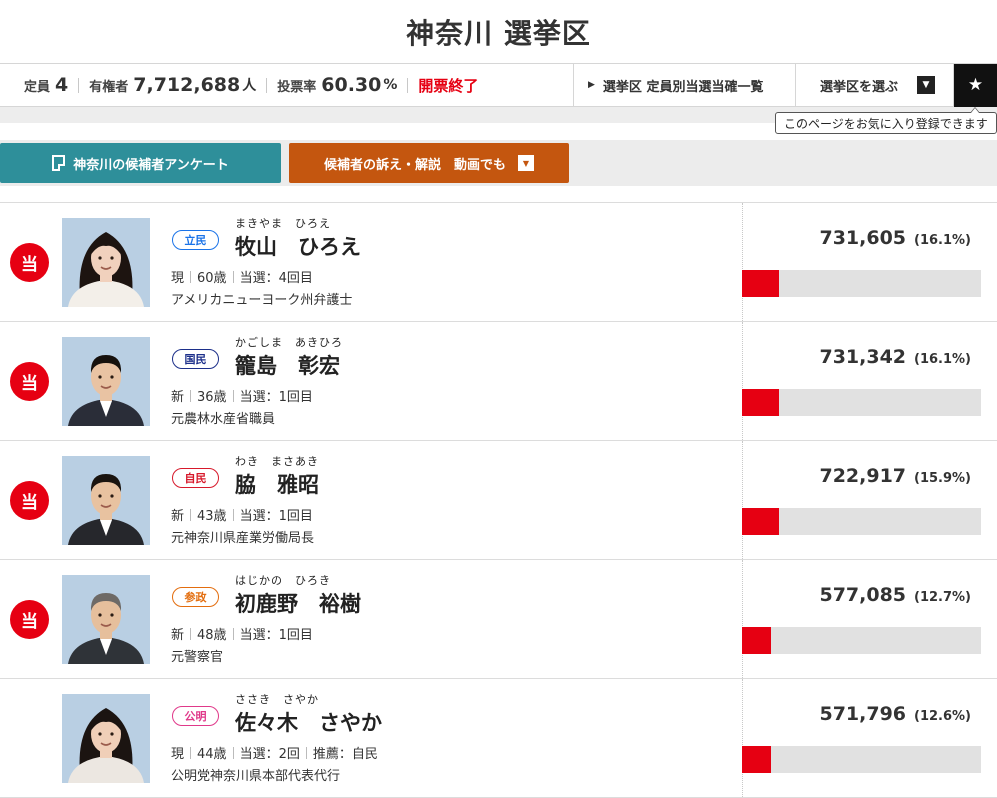 The image size is (997, 798). I want to click on vote-count: 577,085 (12.7%), so click(895, 595).